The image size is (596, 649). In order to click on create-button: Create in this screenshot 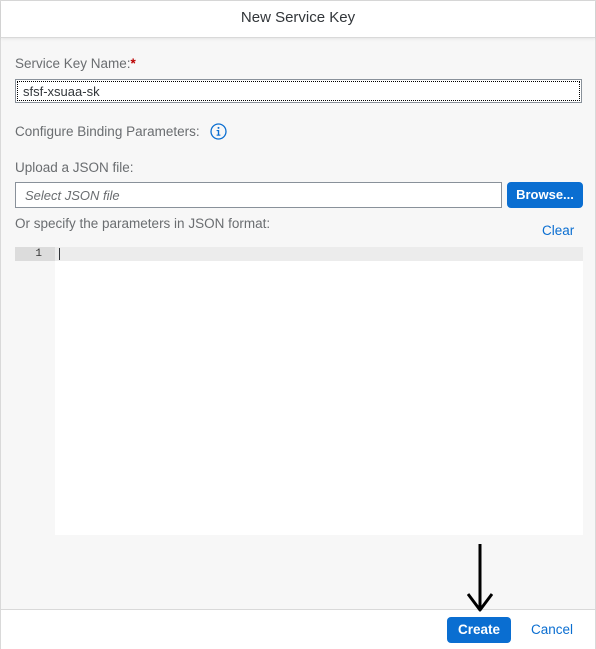, I will do `click(479, 630)`.